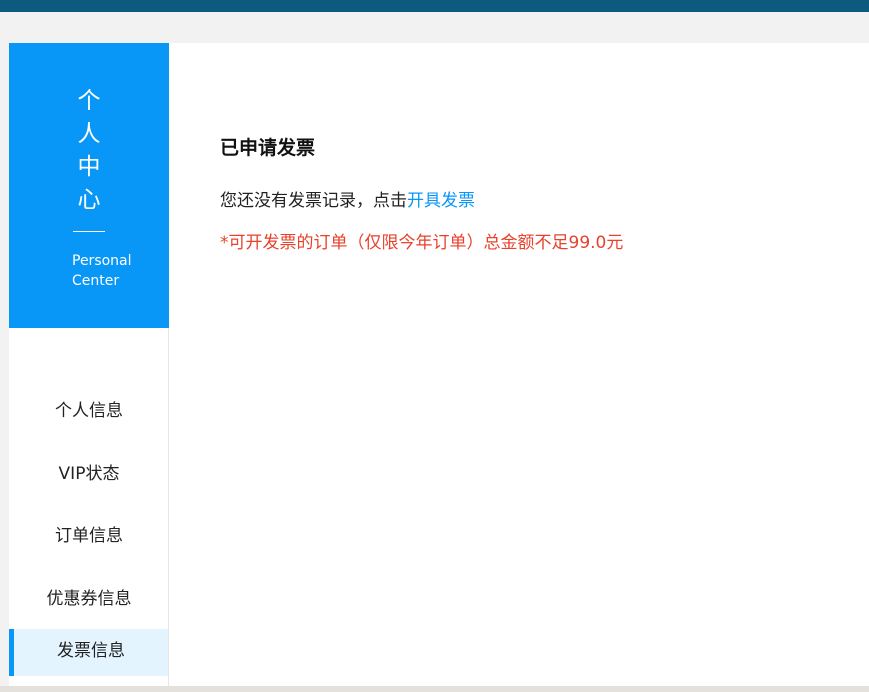 This screenshot has height=692, width=869. Describe the element at coordinates (89, 167) in the screenshot. I see `title-char: 中` at that location.